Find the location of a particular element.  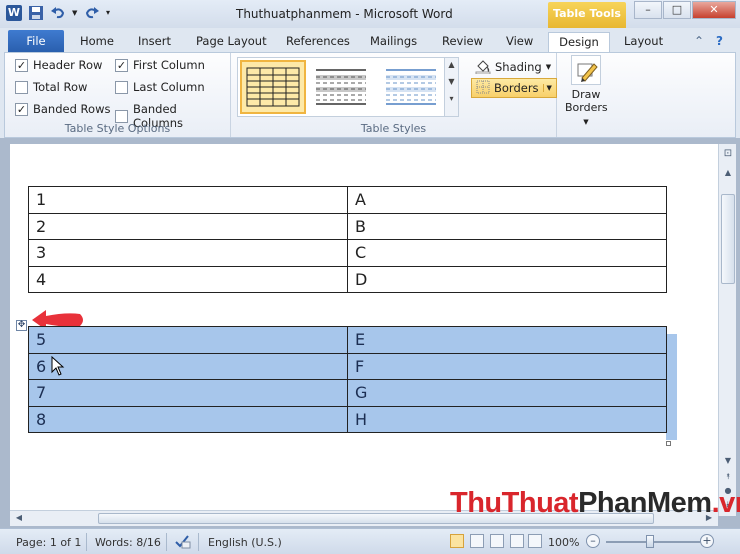

table-row: 2B is located at coordinates (347, 226).